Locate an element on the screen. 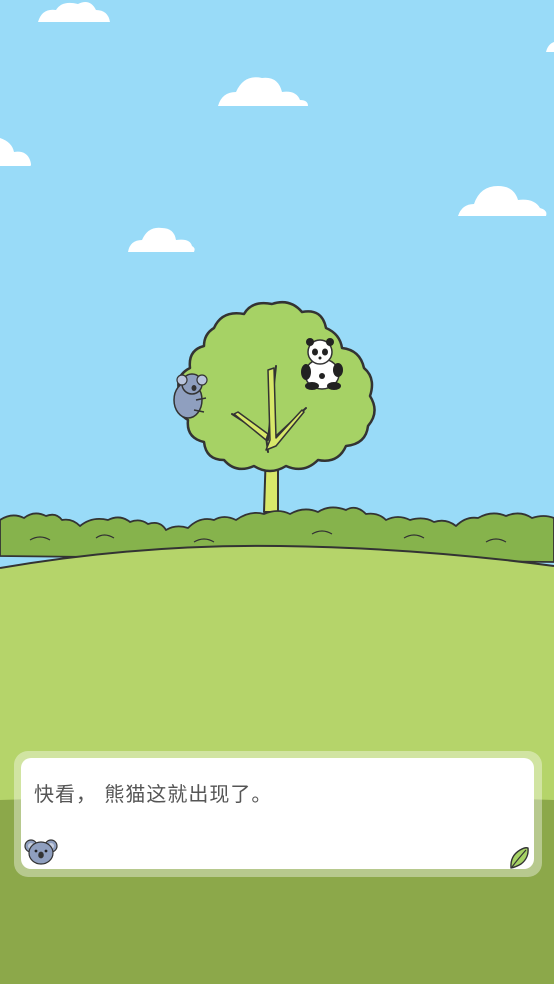 The image size is (554, 984). dialog-text: 快看， 熊猫这就出现了。 is located at coordinates (153, 794).